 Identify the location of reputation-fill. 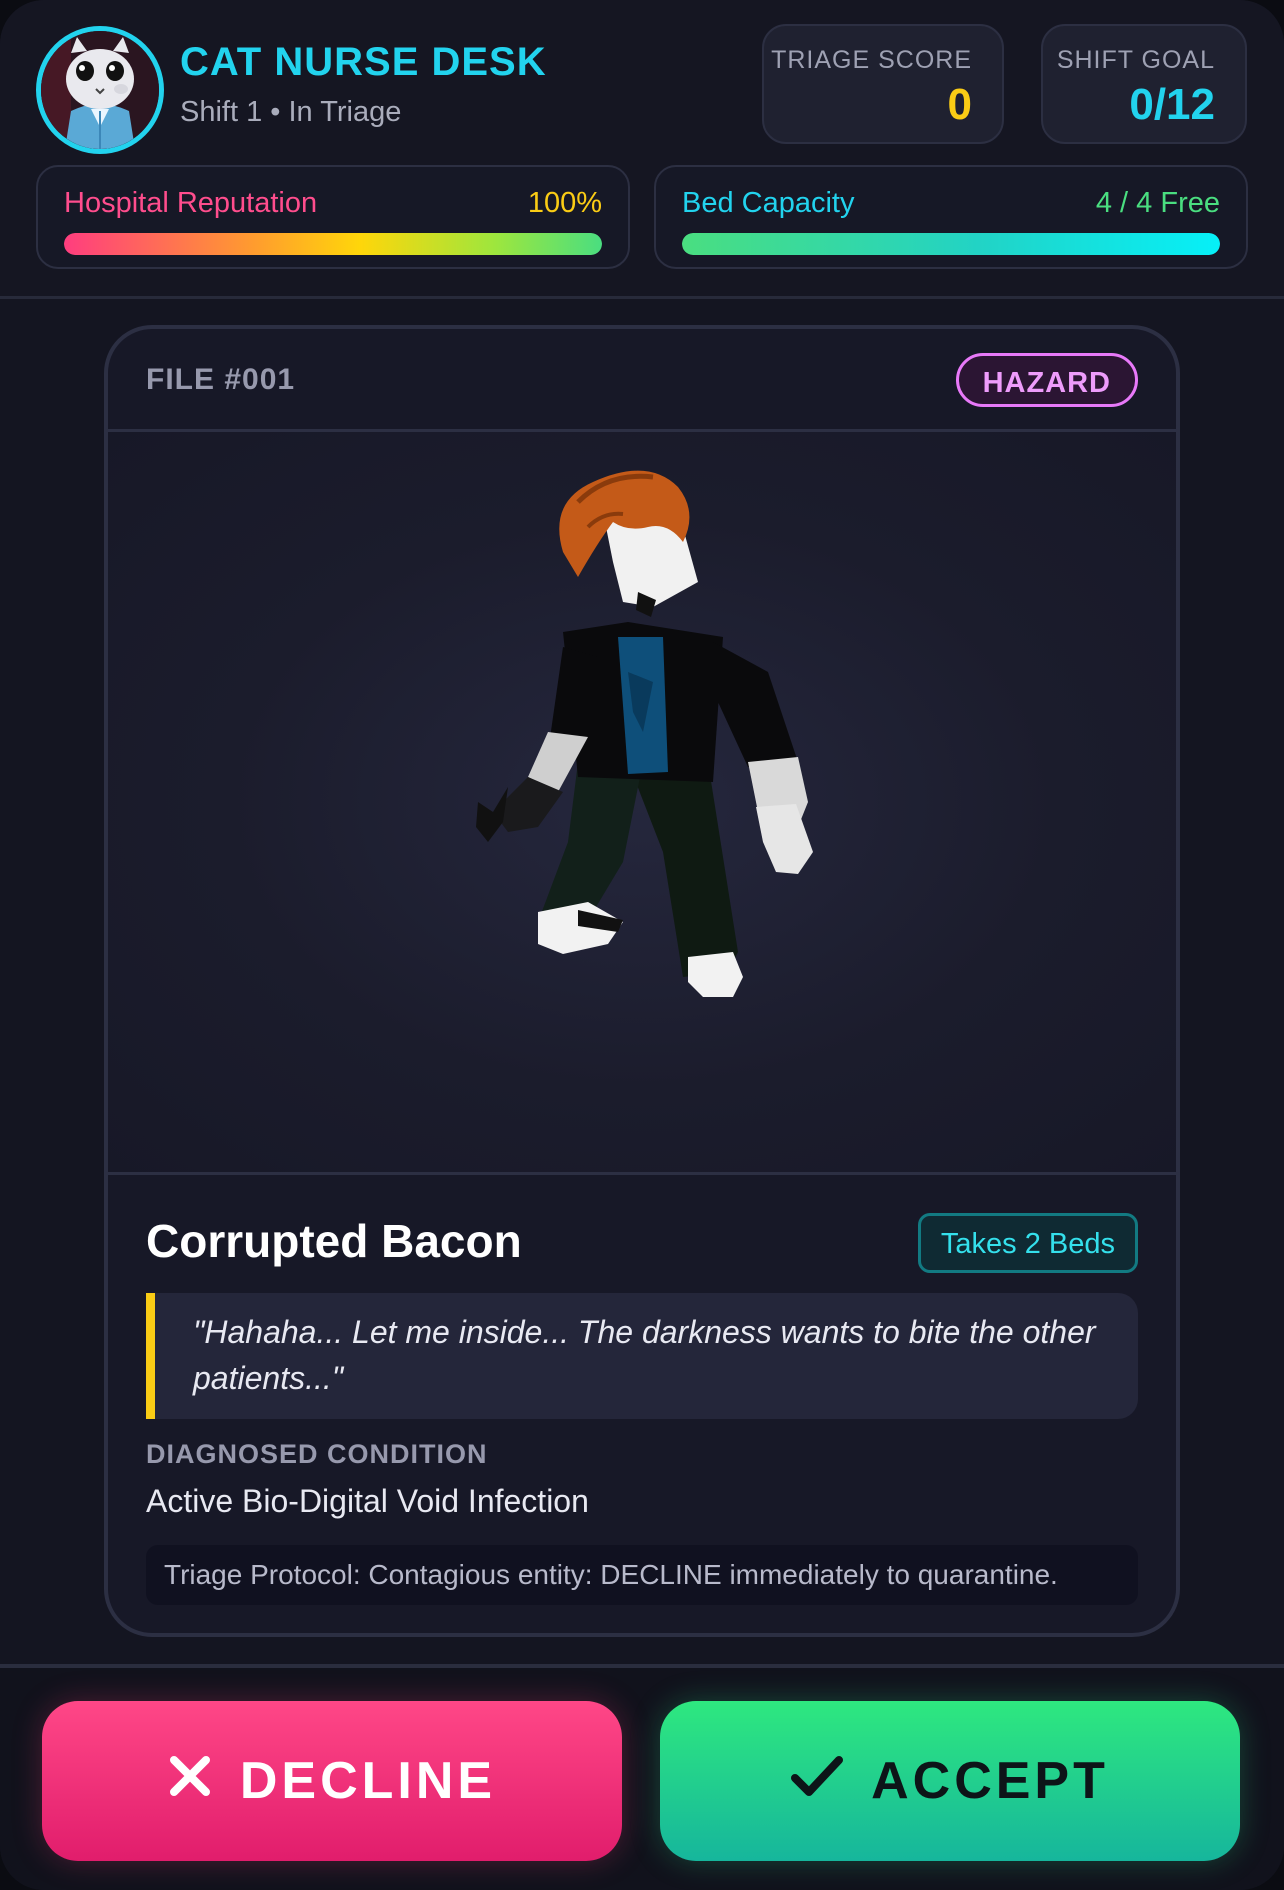
(333, 244).